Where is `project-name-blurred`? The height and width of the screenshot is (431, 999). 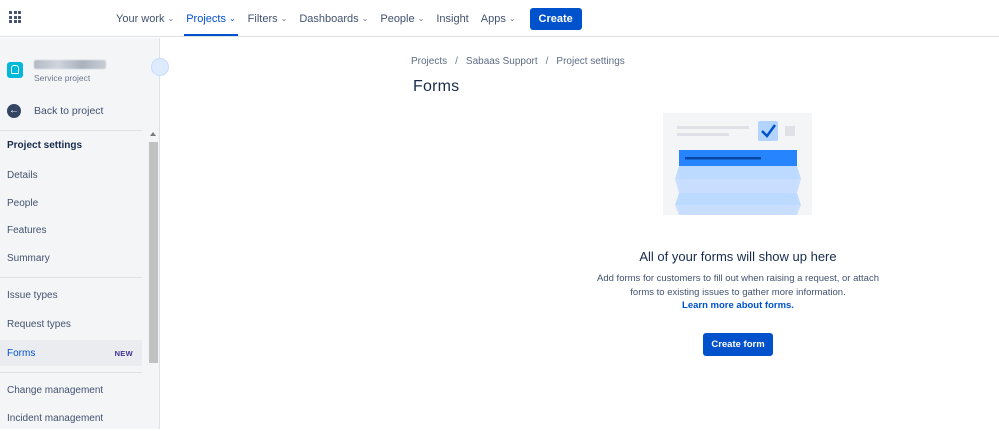 project-name-blurred is located at coordinates (70, 64).